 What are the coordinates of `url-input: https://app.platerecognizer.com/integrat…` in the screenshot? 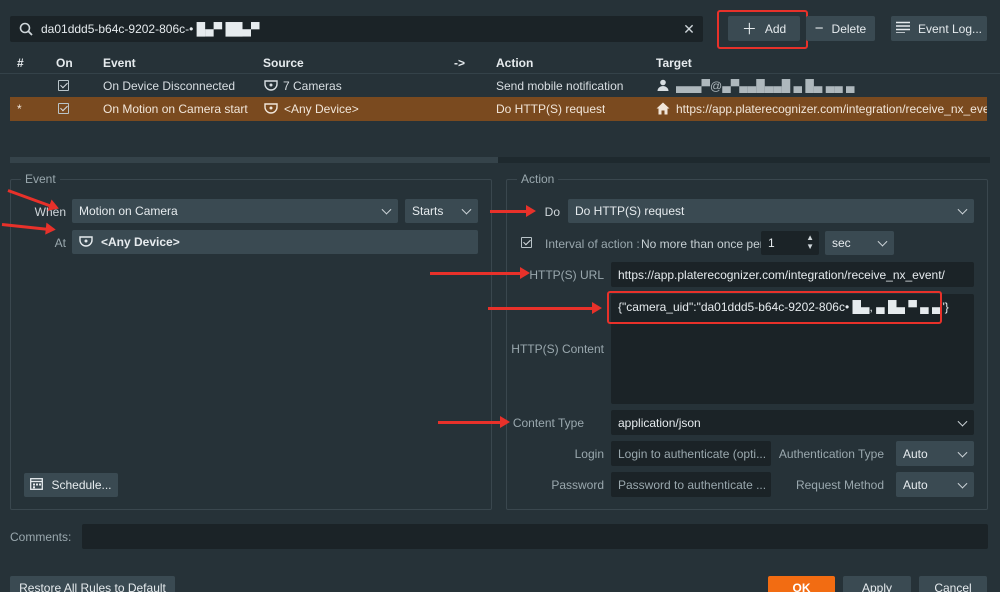 It's located at (792, 274).